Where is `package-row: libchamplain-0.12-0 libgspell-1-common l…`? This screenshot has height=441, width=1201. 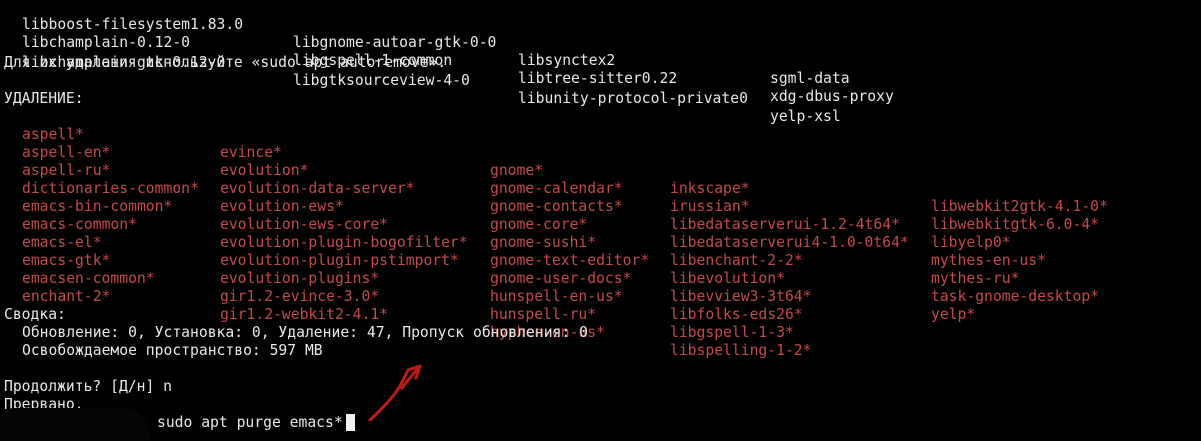 package-row: libchamplain-0.12-0 libgspell-1-common l… is located at coordinates (449, 60).